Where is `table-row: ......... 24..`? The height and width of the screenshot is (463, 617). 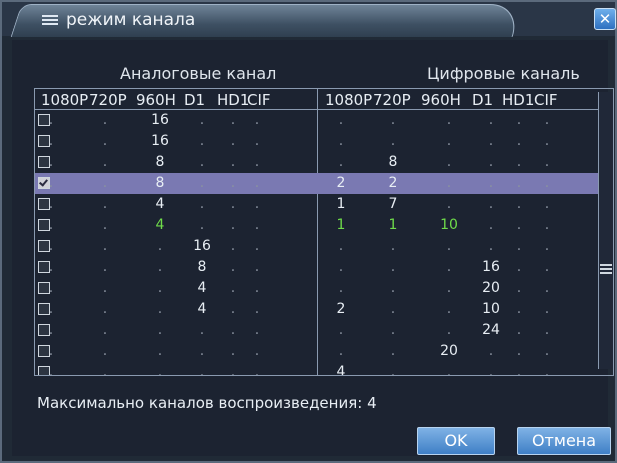
table-row: ......... 24.. is located at coordinates (318, 330).